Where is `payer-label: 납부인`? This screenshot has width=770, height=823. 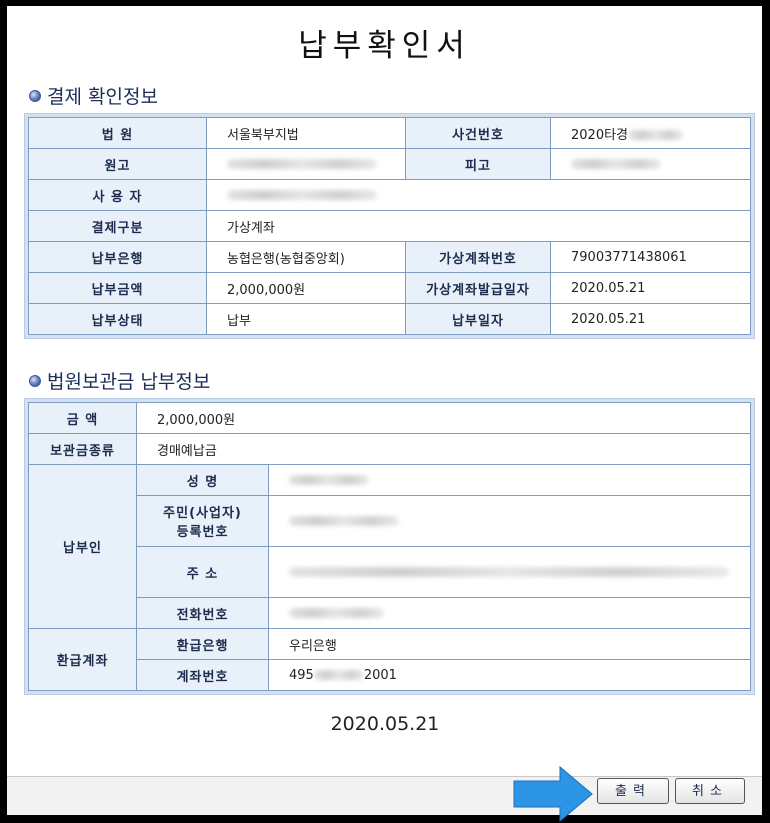 payer-label: 납부인 is located at coordinates (82, 546).